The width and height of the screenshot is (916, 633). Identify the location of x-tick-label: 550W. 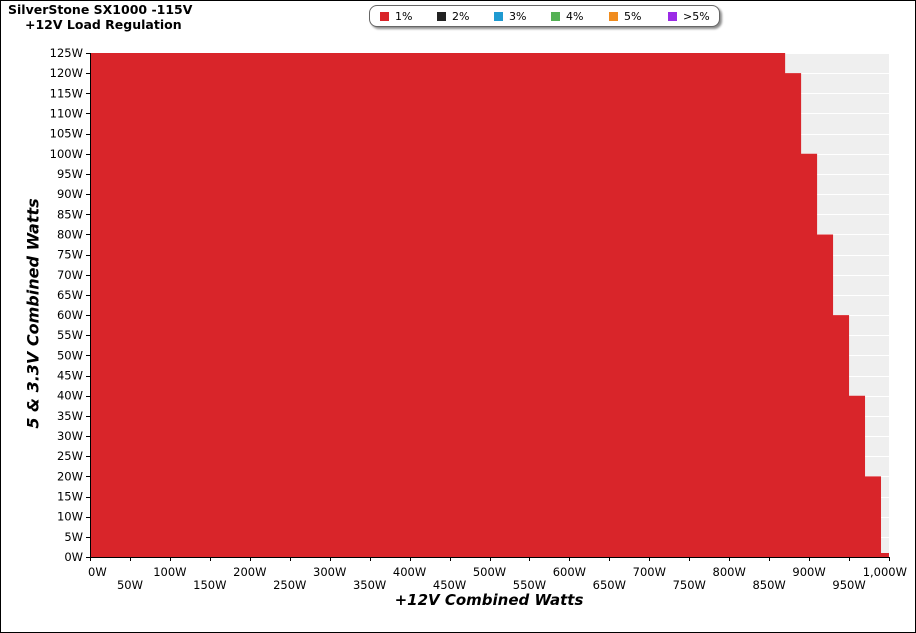
(529, 585).